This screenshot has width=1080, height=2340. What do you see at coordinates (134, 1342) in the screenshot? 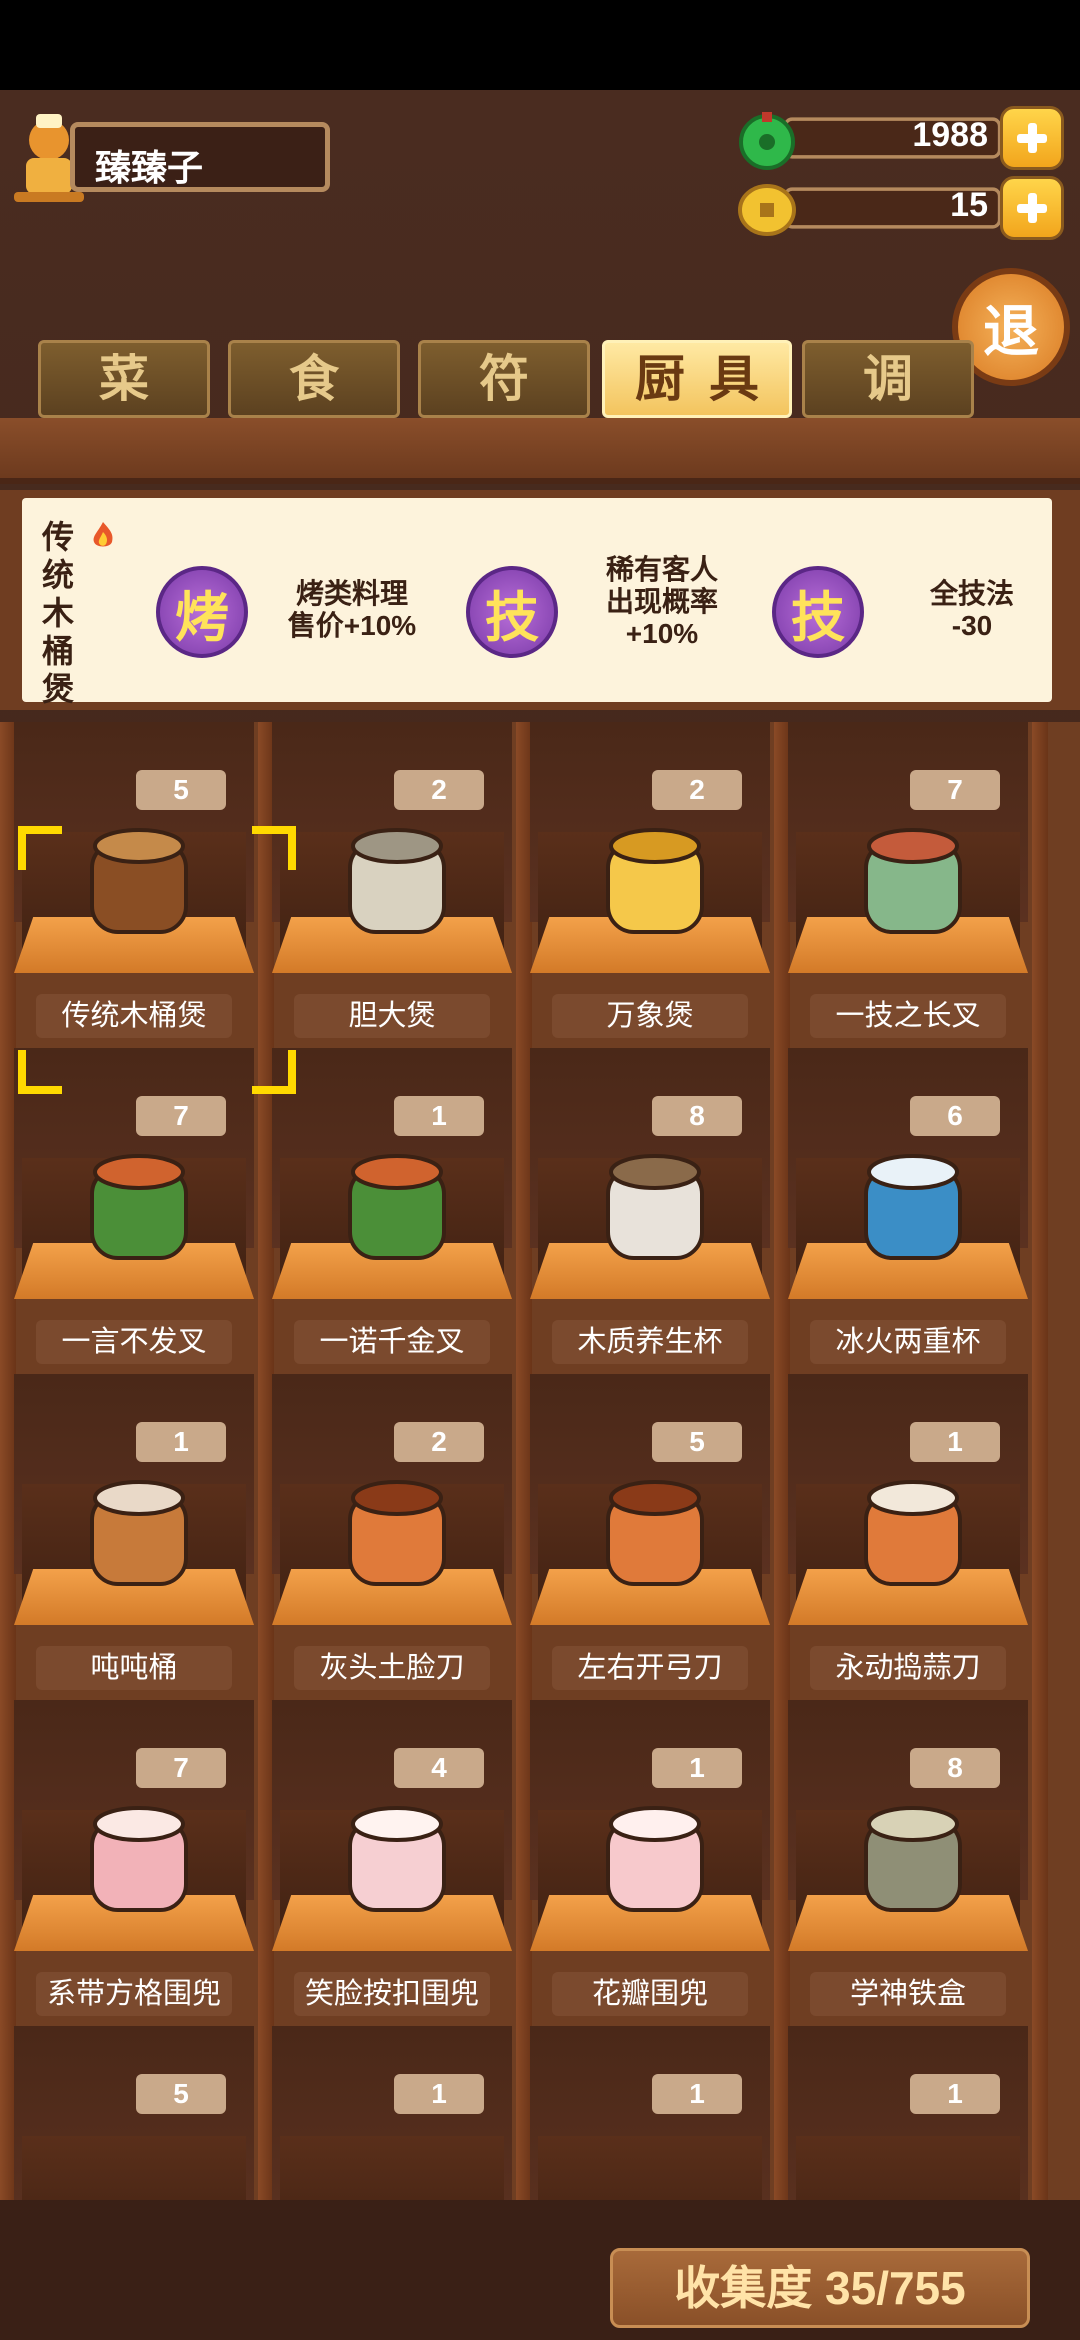
I see `item-name-label: 一言不发叉` at bounding box center [134, 1342].